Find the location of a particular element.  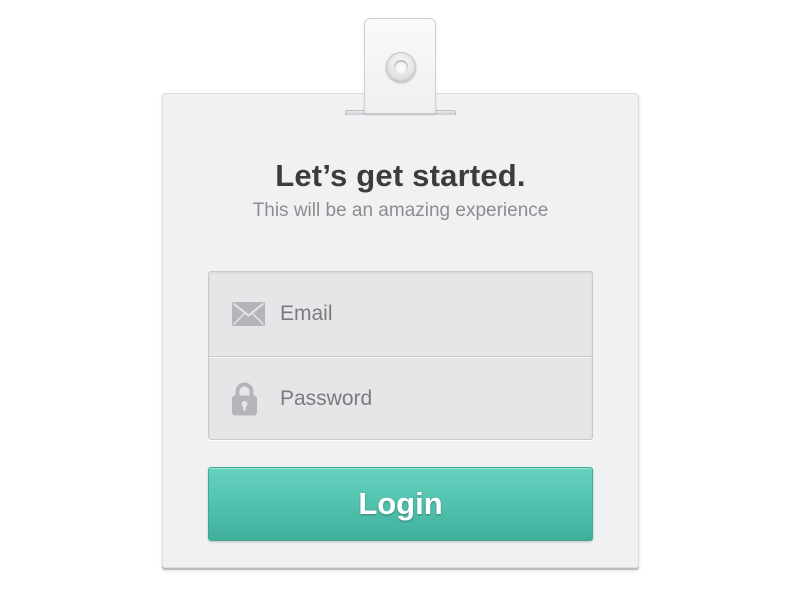

login-button: Login is located at coordinates (400, 504).